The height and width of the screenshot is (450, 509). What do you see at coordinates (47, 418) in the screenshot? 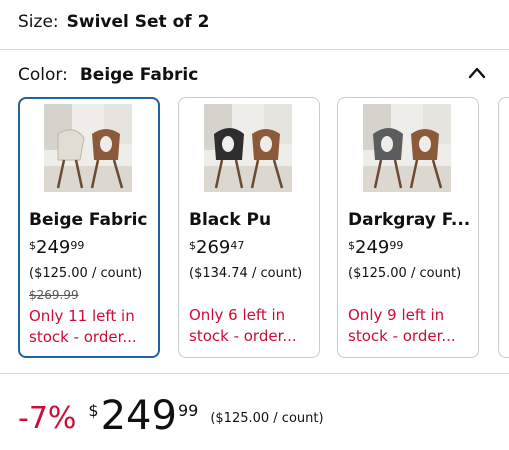
I see `discount-percent: -7%` at bounding box center [47, 418].